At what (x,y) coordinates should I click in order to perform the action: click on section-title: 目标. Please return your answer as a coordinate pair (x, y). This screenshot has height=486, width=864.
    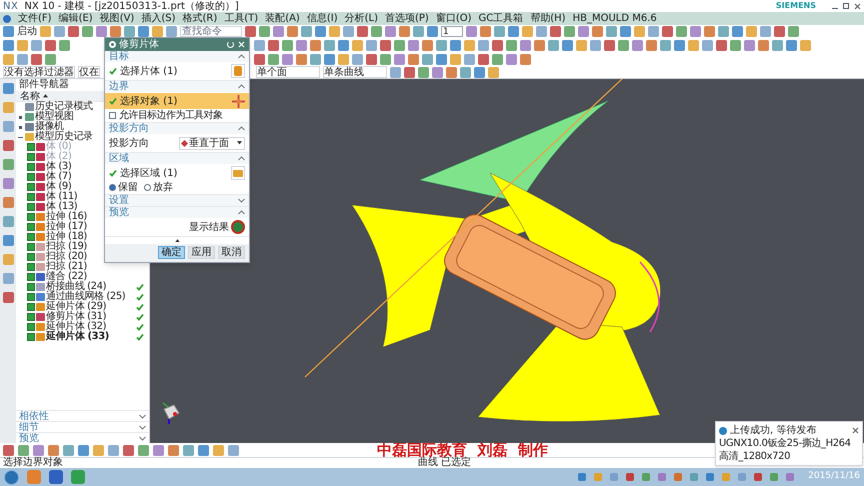
    Looking at the image, I should click on (119, 56).